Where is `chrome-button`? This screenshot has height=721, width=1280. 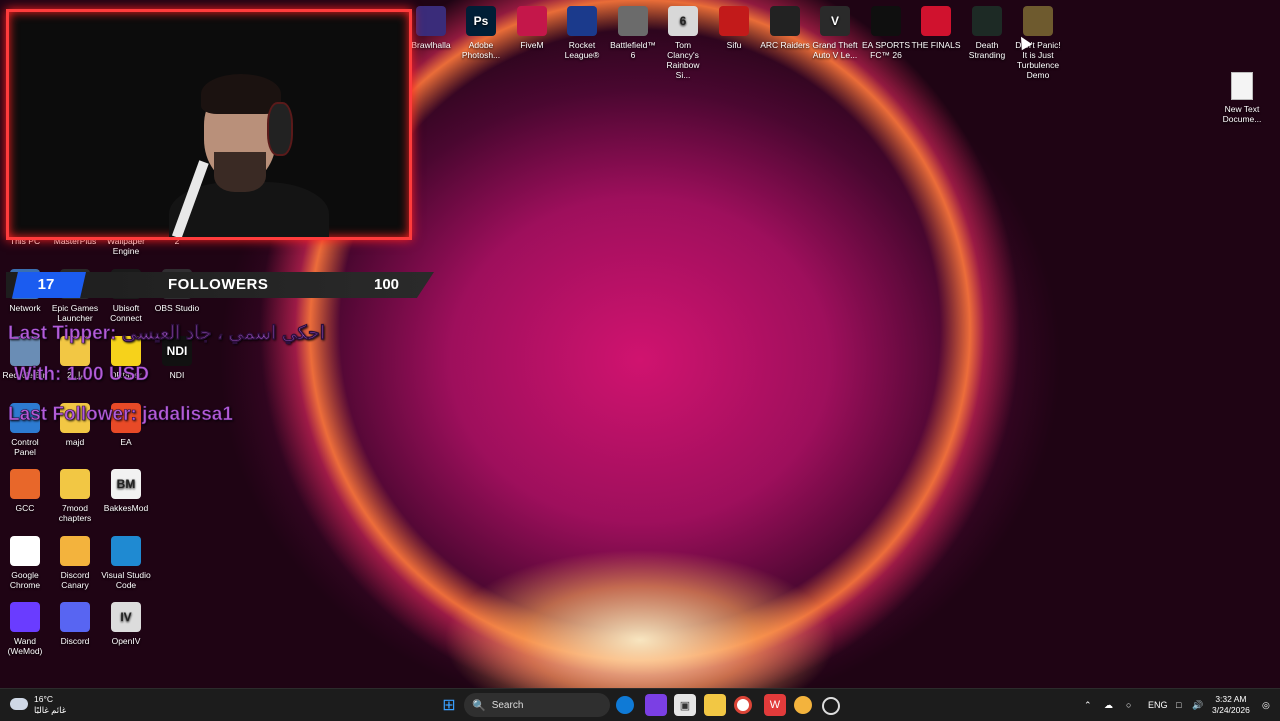
chrome-button is located at coordinates (743, 705).